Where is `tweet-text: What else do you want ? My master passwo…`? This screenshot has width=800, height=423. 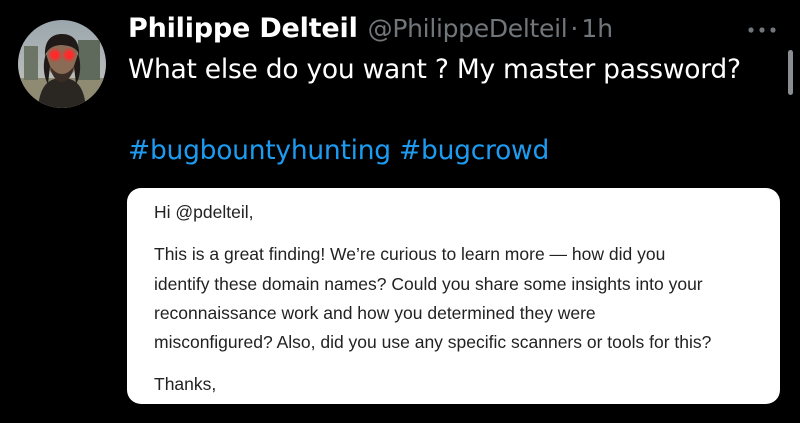
tweet-text: What else do you want ? My master passwo… is located at coordinates (434, 69).